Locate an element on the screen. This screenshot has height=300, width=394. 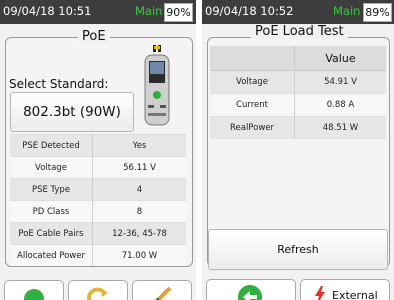
select-standard-label: Select Standard: is located at coordinates (59, 84).